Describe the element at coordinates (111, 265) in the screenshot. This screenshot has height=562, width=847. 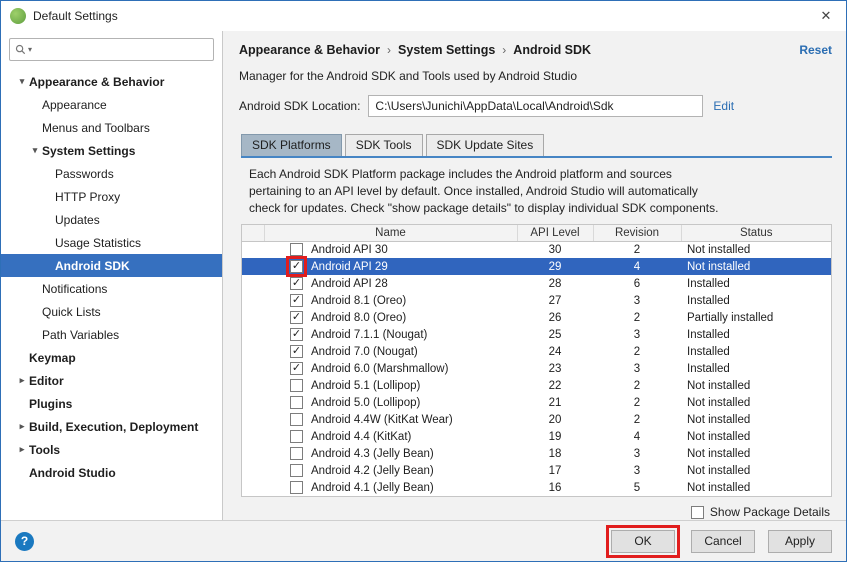
I see `sidebar-item-android-sdk: Android SDK` at that location.